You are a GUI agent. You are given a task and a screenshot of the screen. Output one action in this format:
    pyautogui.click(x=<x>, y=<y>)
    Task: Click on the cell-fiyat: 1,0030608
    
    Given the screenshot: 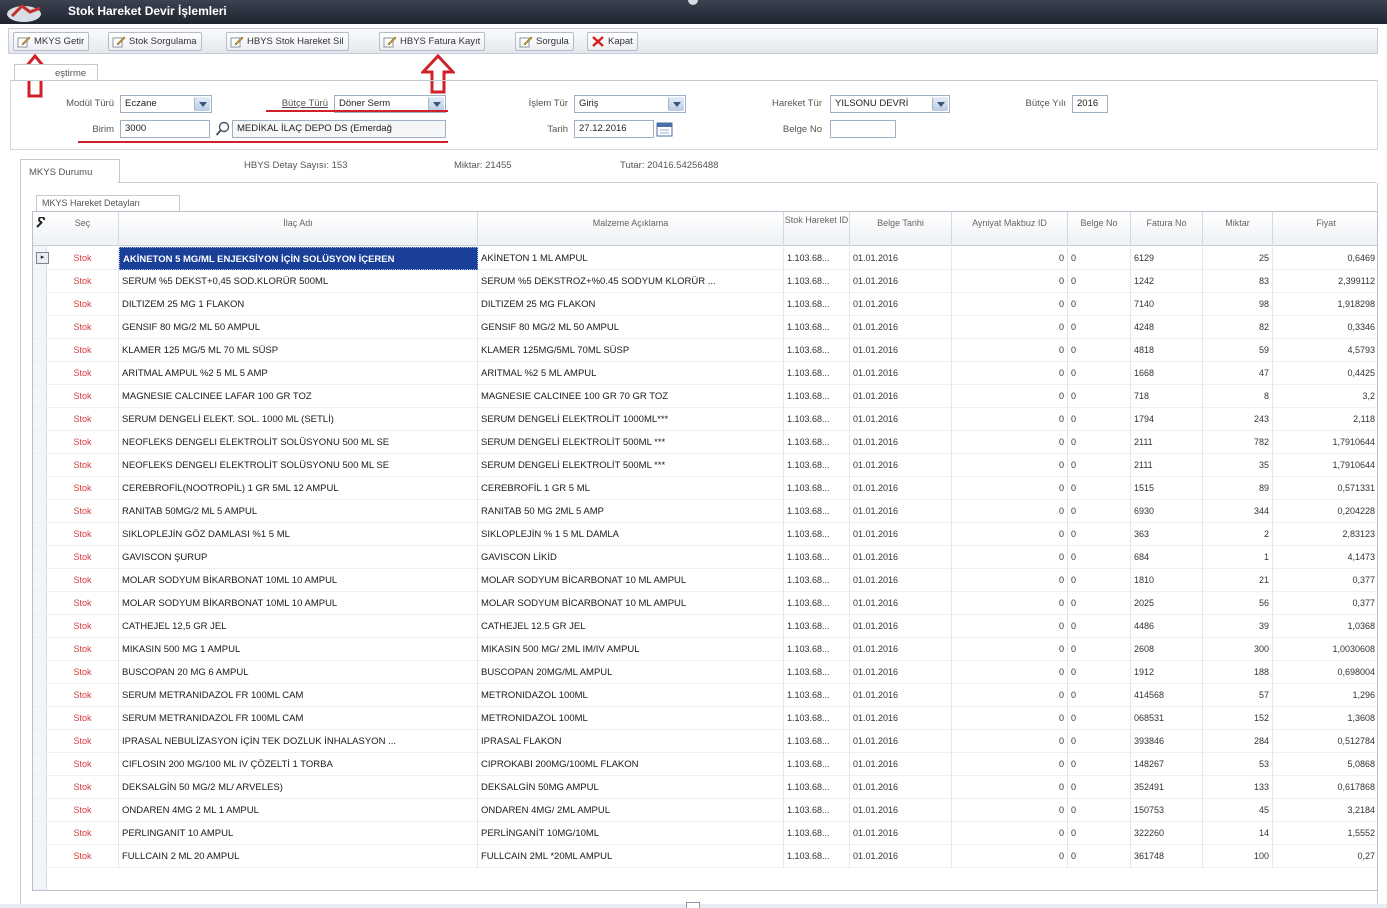 What is the action you would take?
    pyautogui.click(x=1325, y=649)
    